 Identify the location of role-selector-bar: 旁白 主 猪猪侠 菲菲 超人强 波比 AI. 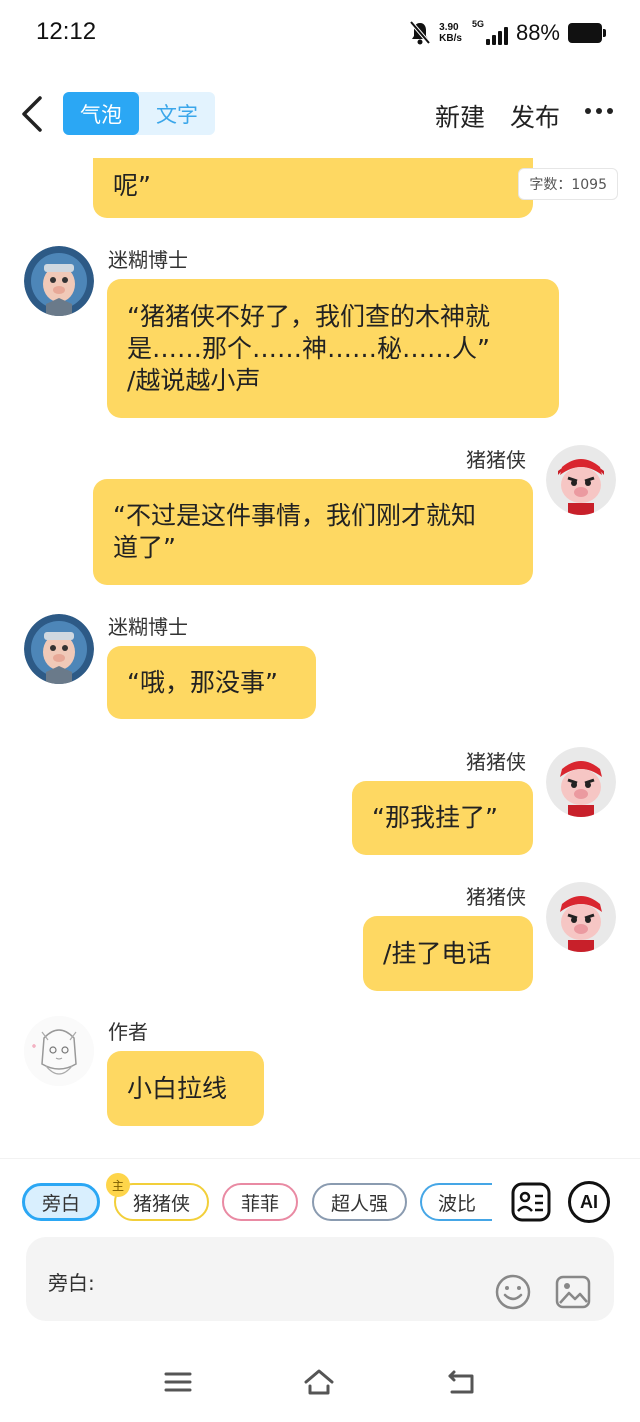
(320, 1200).